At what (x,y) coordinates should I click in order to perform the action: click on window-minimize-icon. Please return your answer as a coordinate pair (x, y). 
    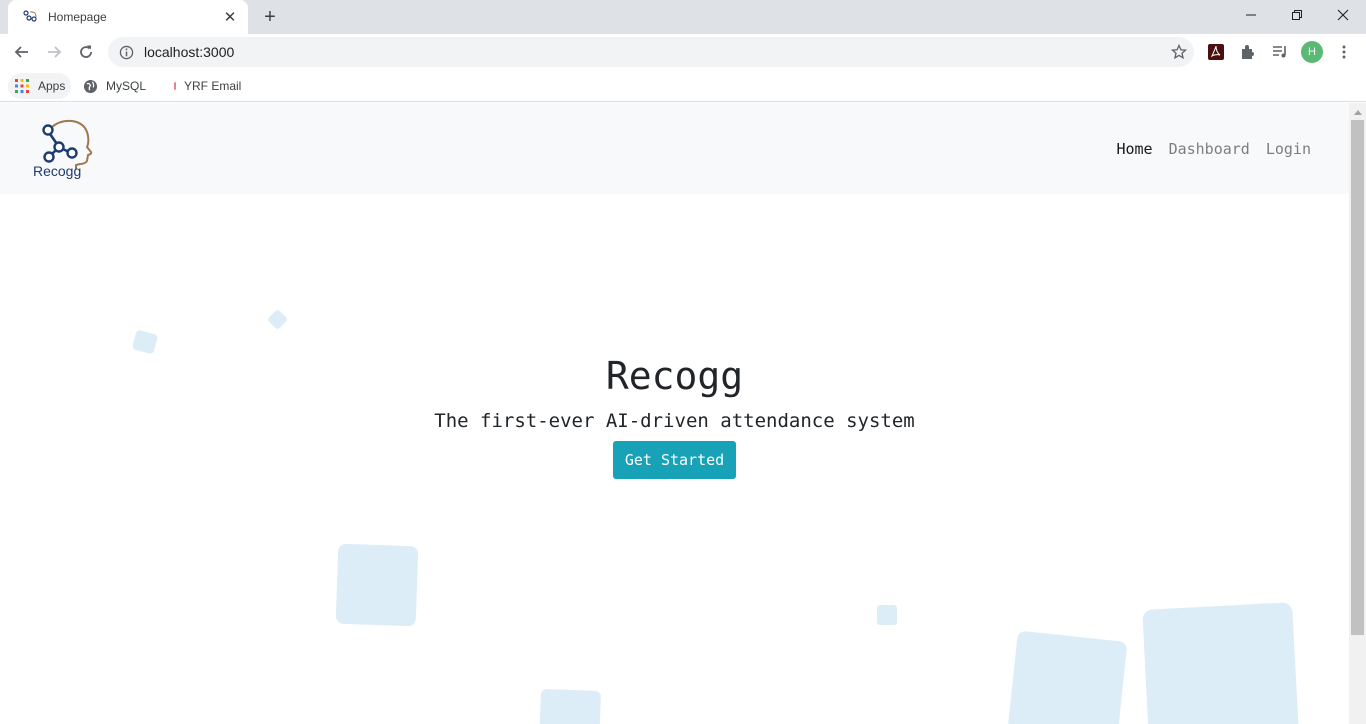
    Looking at the image, I should click on (1251, 15).